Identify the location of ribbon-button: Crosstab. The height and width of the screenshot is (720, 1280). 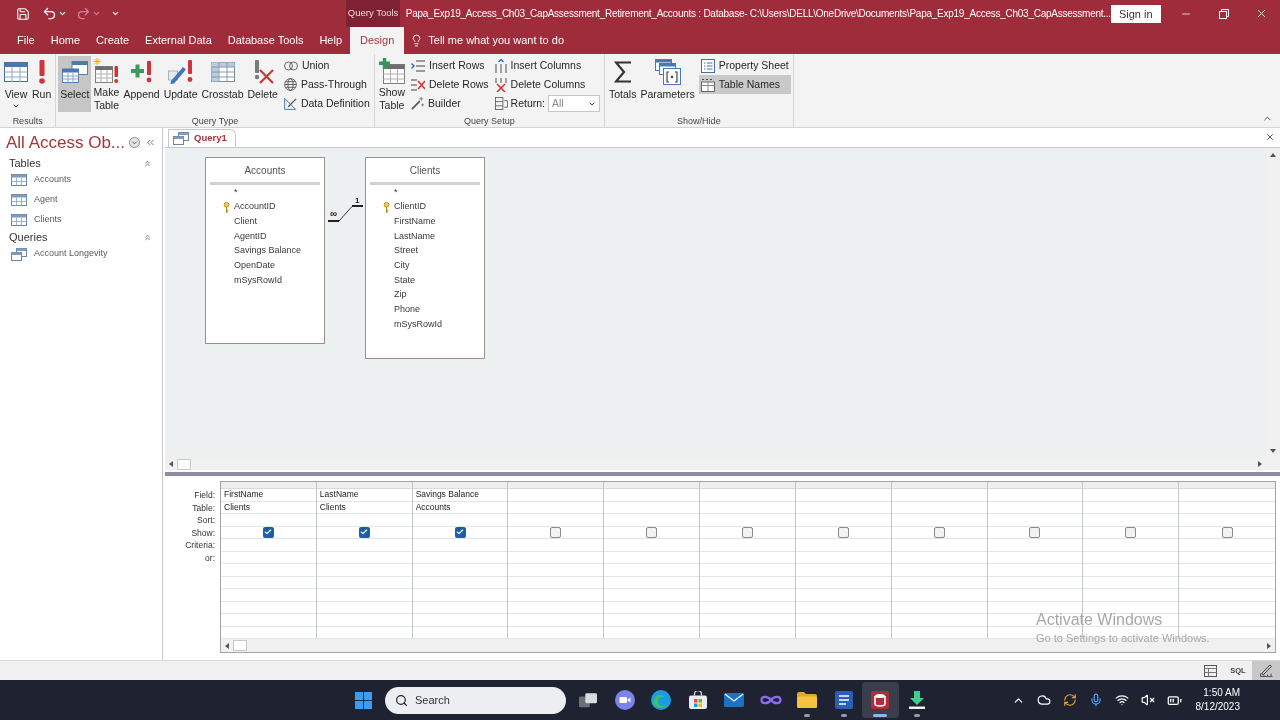
(222, 84).